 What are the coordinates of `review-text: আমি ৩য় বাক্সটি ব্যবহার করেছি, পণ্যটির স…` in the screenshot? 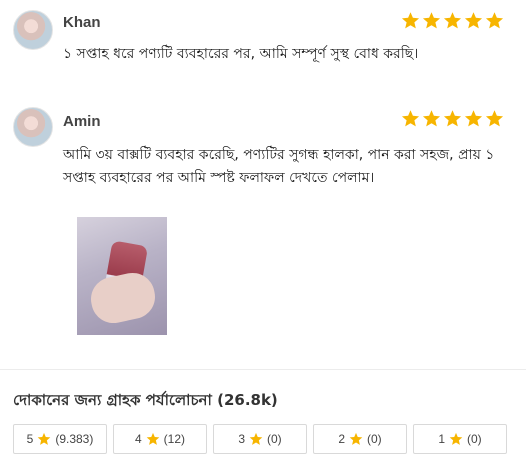 It's located at (279, 166).